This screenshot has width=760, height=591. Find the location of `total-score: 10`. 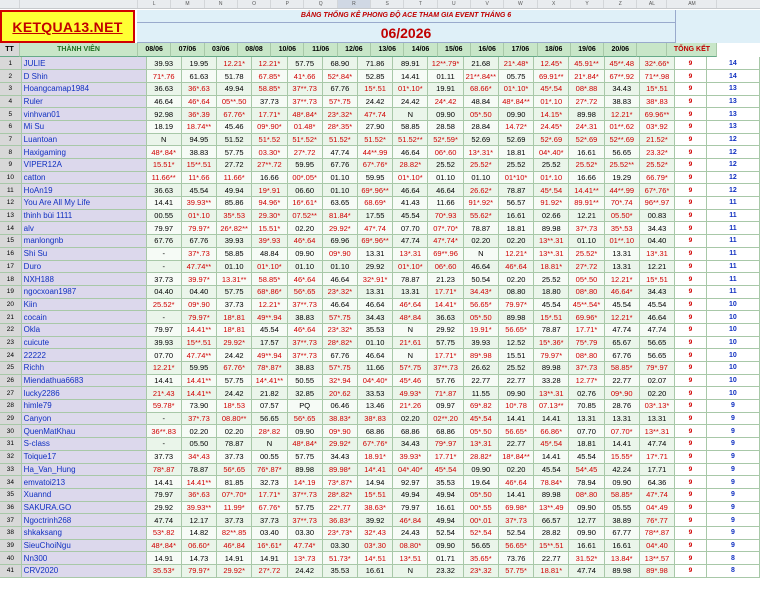

total-score: 10 is located at coordinates (733, 330).